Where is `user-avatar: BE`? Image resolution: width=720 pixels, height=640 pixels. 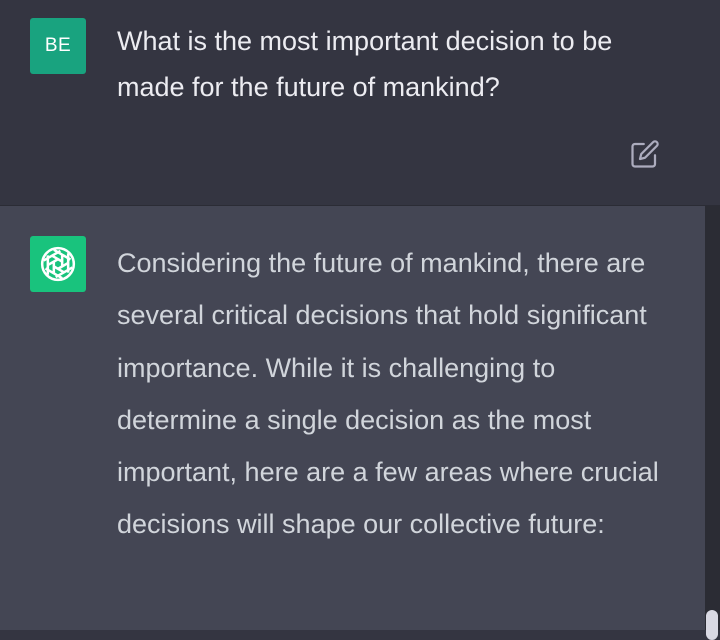 user-avatar: BE is located at coordinates (58, 46).